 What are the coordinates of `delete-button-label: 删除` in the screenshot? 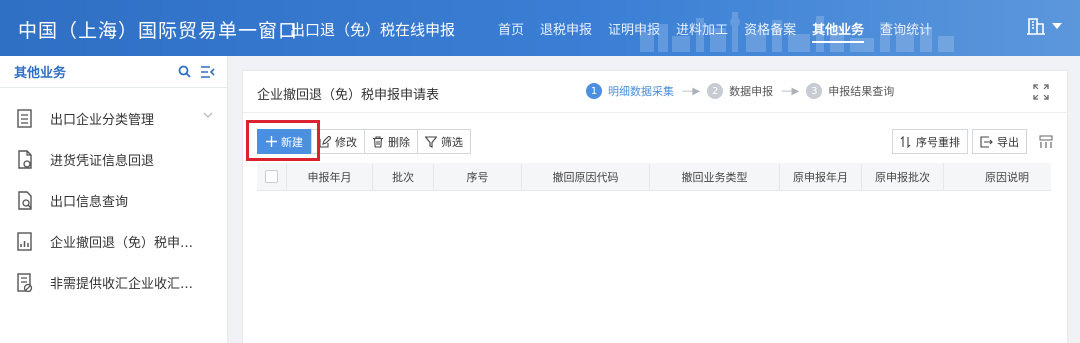 It's located at (399, 142).